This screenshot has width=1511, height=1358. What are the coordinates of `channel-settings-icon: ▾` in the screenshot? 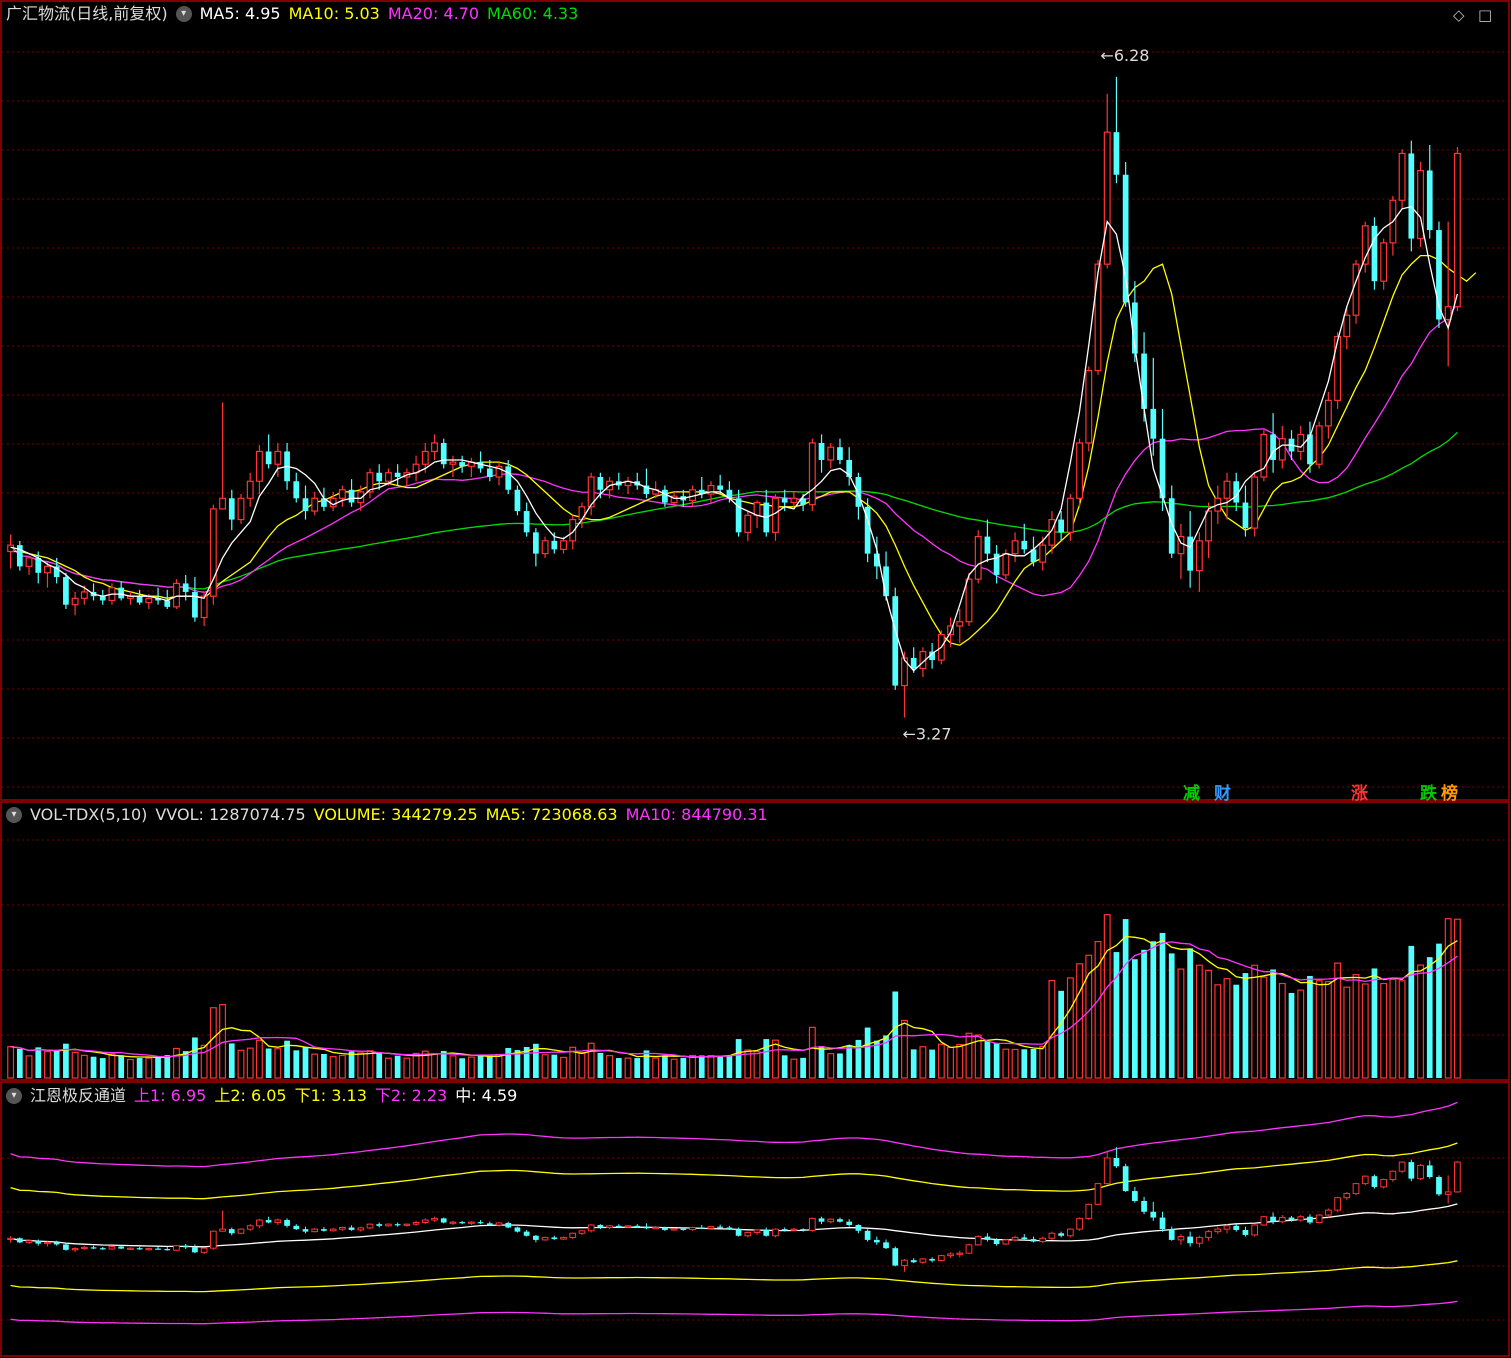 It's located at (14, 1096).